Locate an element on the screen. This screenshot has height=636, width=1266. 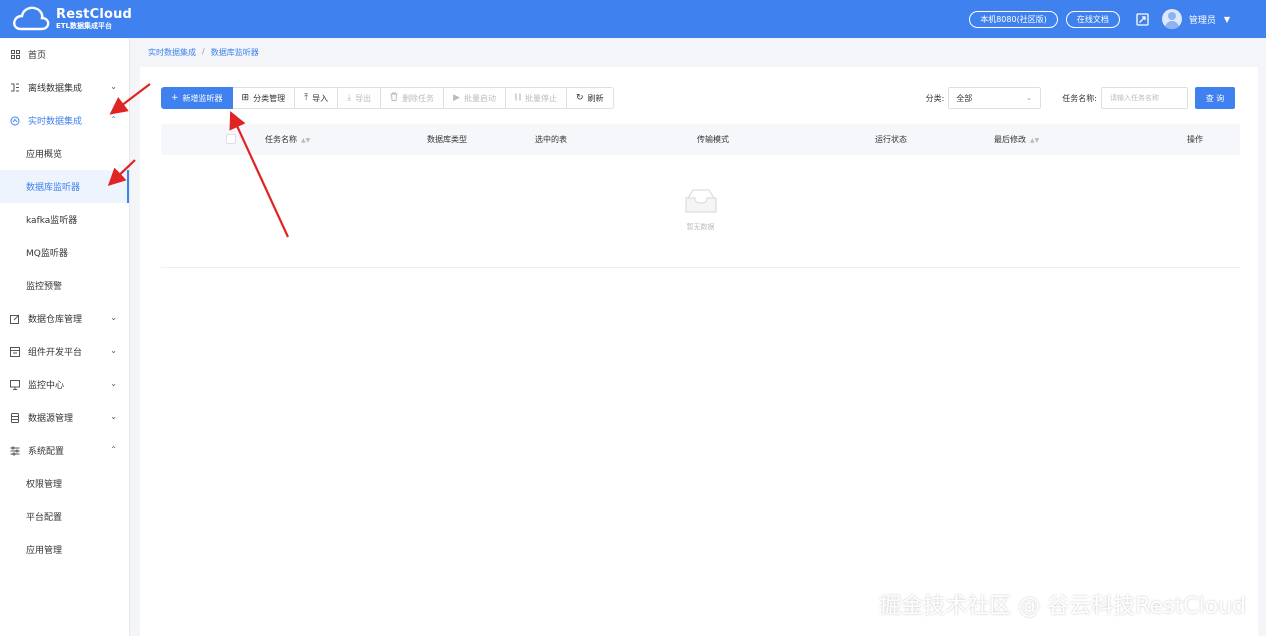
sidebar-item-datasource: 数据源管理 ⌄ is located at coordinates (64, 417).